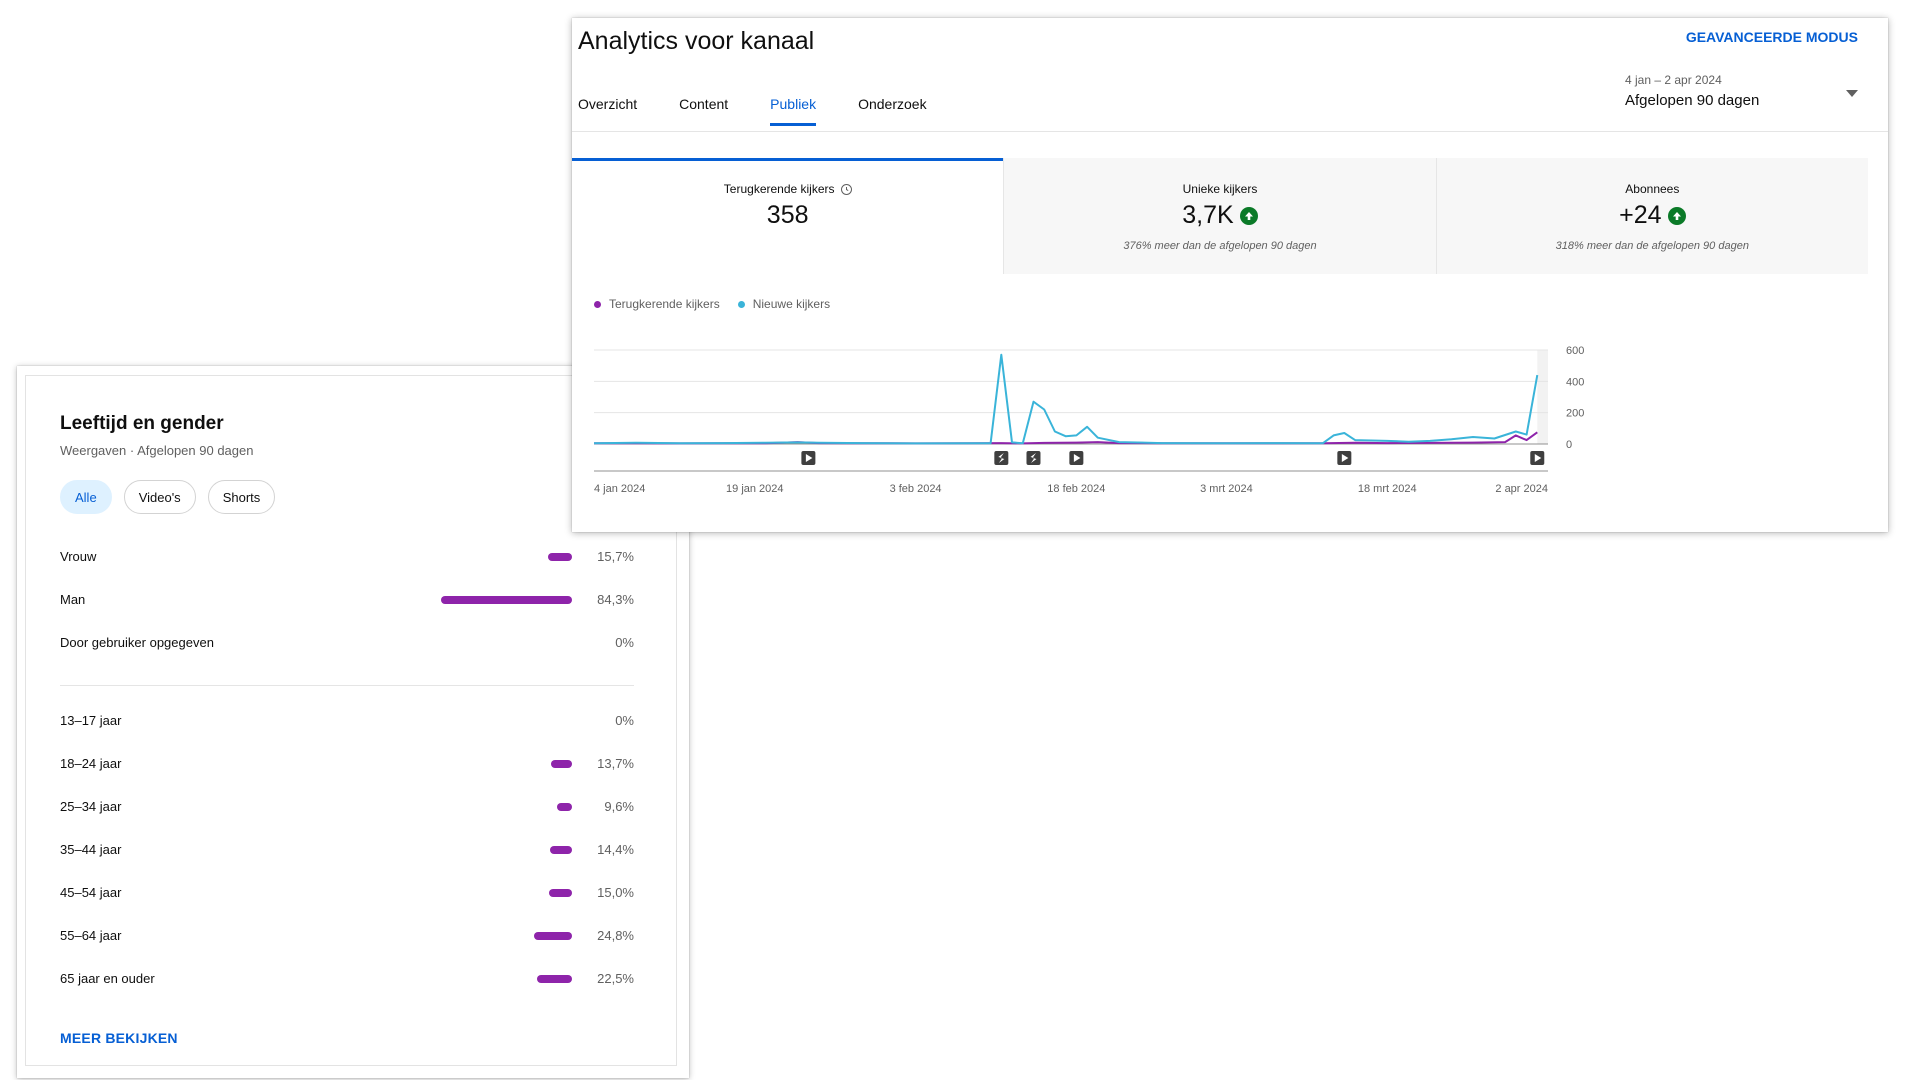 The image size is (1920, 1080). I want to click on tab-research: Onderzoek, so click(892, 111).